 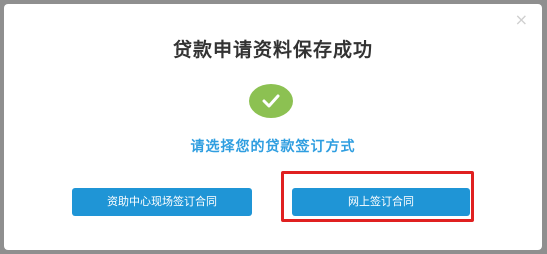 What do you see at coordinates (272, 50) in the screenshot?
I see `dialog-title: 贷款申请资料保存成功` at bounding box center [272, 50].